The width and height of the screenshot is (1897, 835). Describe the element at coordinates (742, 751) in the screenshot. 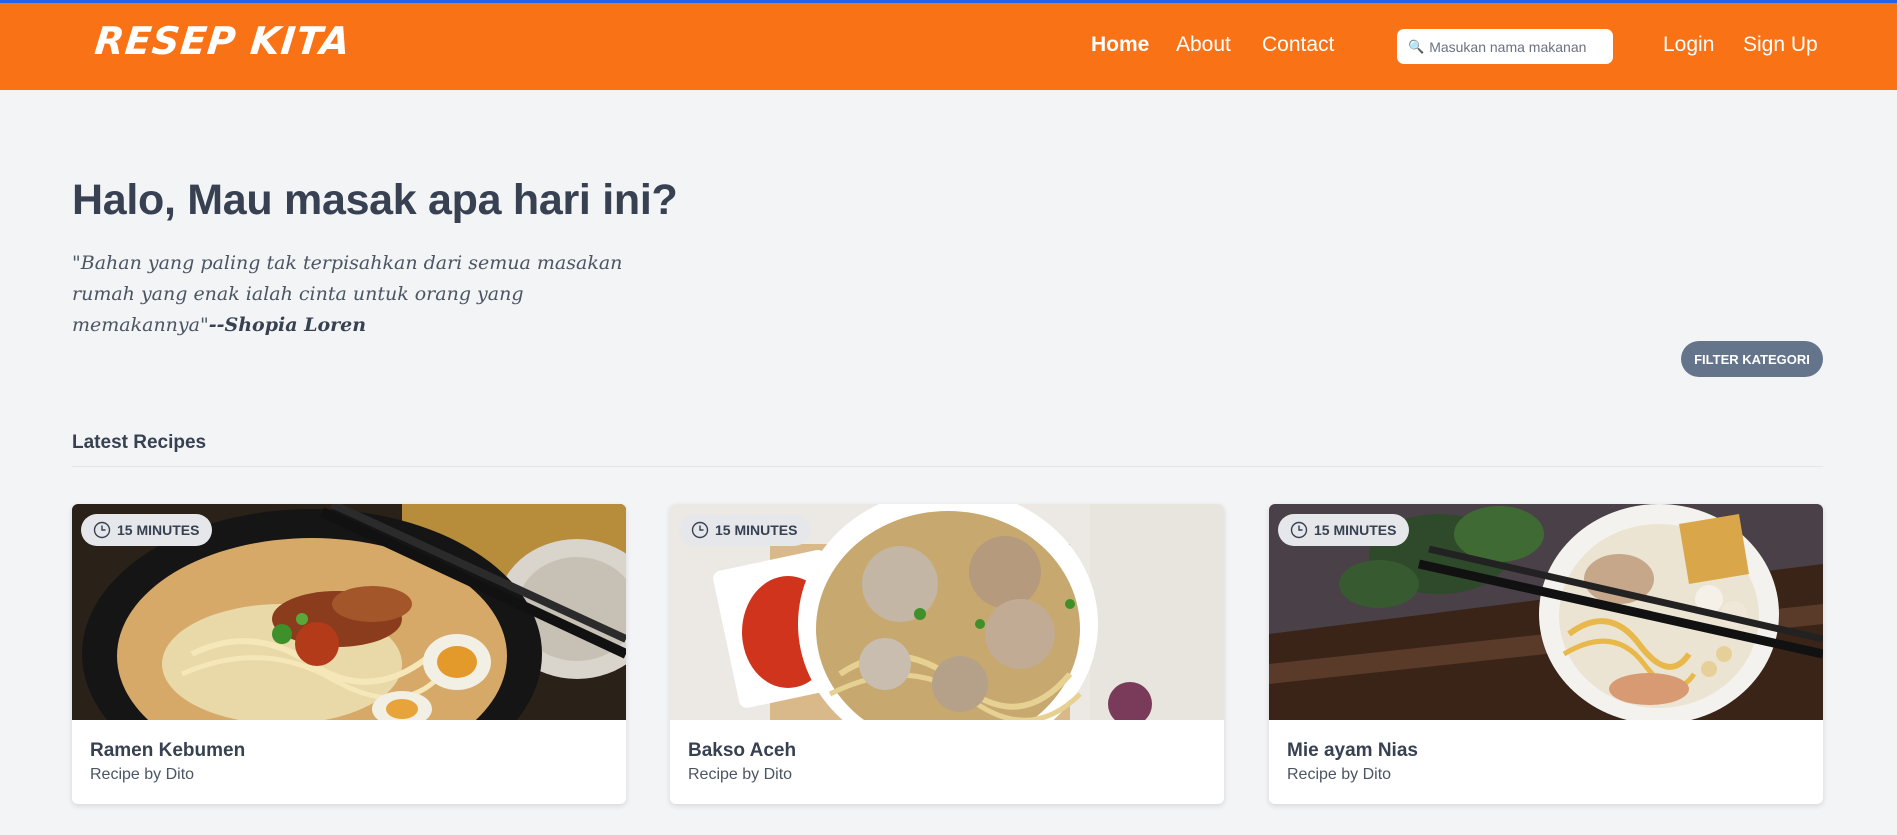

I see `recipe-title: Bakso Aceh` at that location.